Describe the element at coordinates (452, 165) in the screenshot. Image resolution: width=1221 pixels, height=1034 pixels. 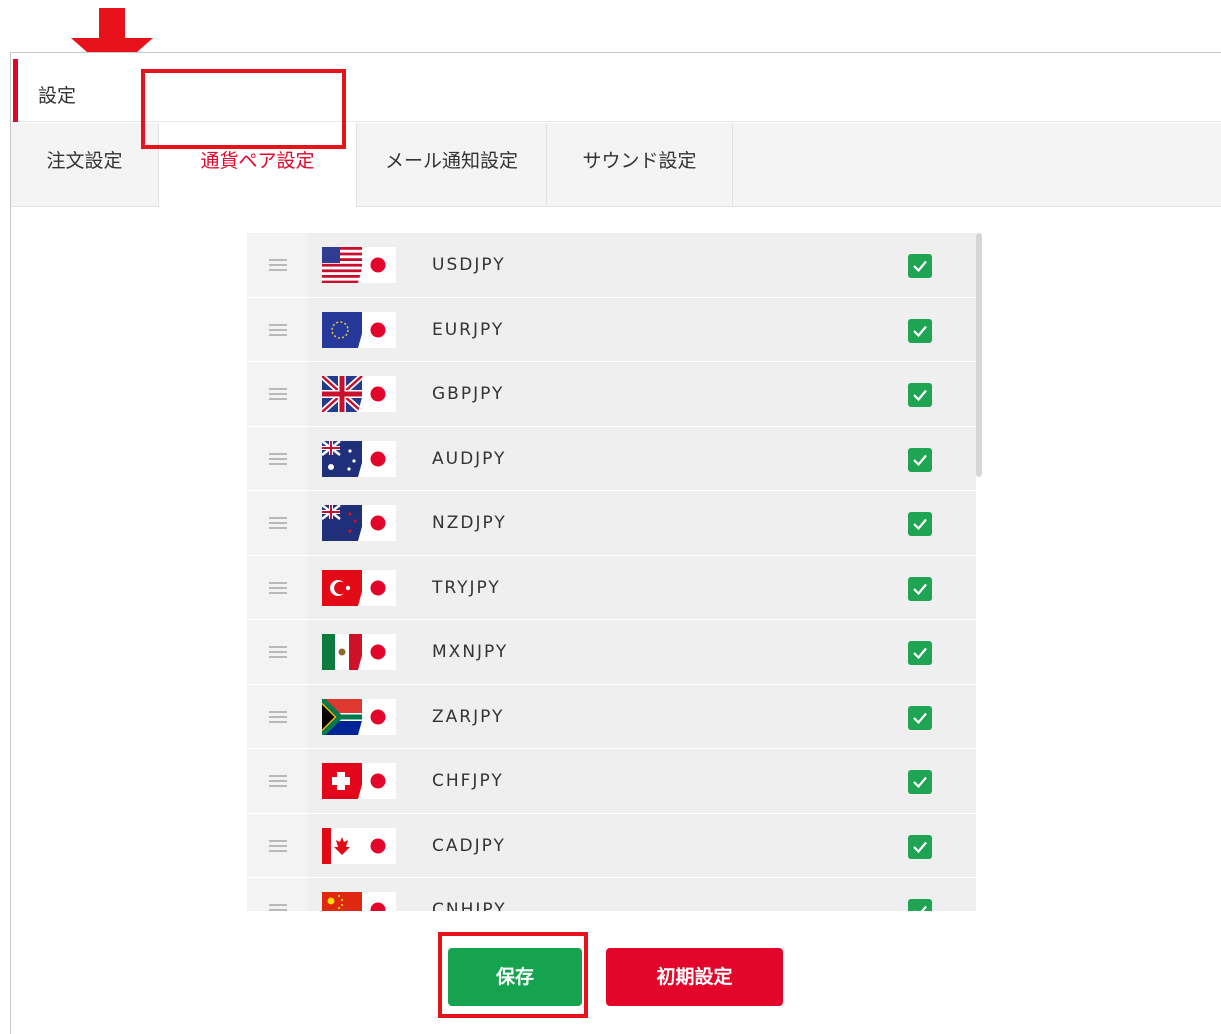
I see `tab-mail-notification-settings: メール通知設定` at that location.